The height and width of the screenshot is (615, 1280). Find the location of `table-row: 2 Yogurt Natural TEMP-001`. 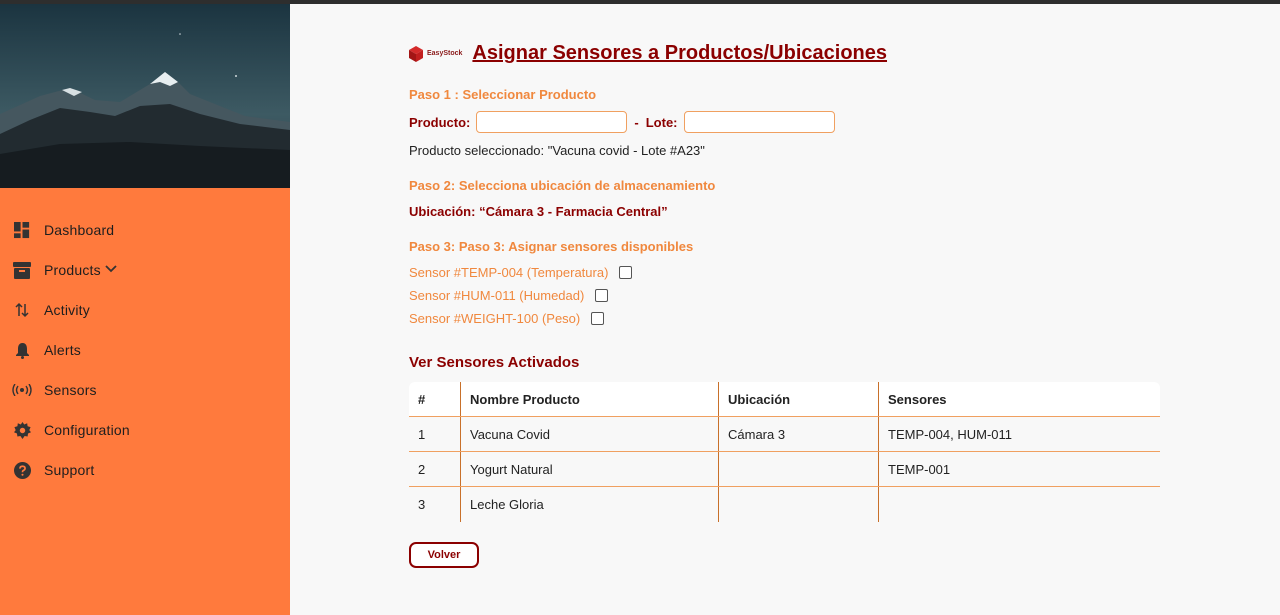

table-row: 2 Yogurt Natural TEMP-001 is located at coordinates (784, 469).